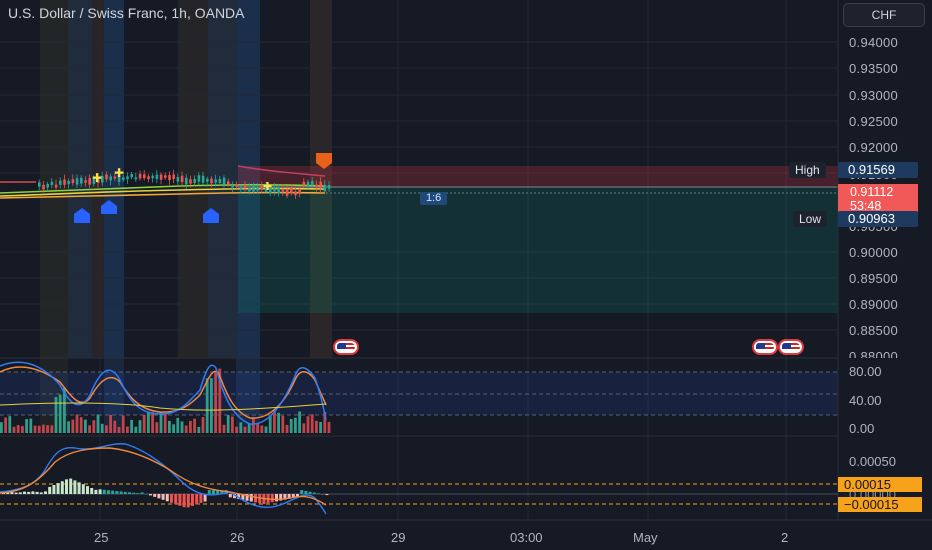 Image resolution: width=932 pixels, height=550 pixels. Describe the element at coordinates (538, 250) in the screenshot. I see `take-profit-zone` at that location.